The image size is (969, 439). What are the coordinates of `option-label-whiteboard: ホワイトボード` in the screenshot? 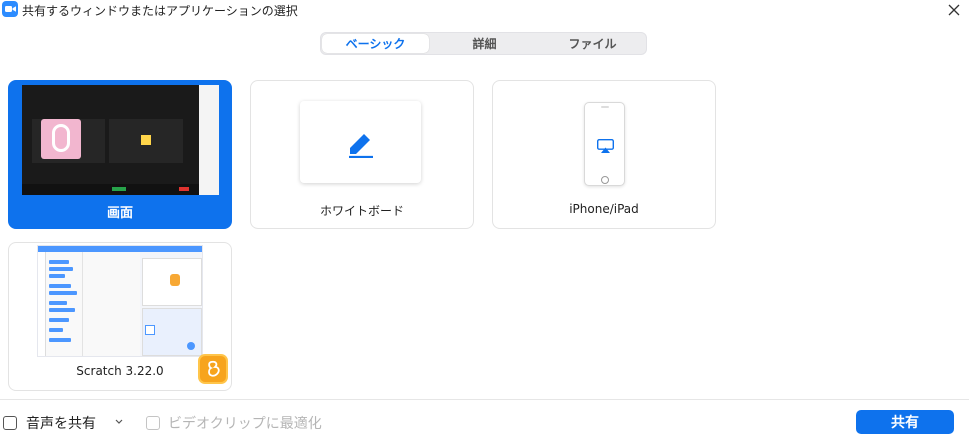 It's located at (361, 211).